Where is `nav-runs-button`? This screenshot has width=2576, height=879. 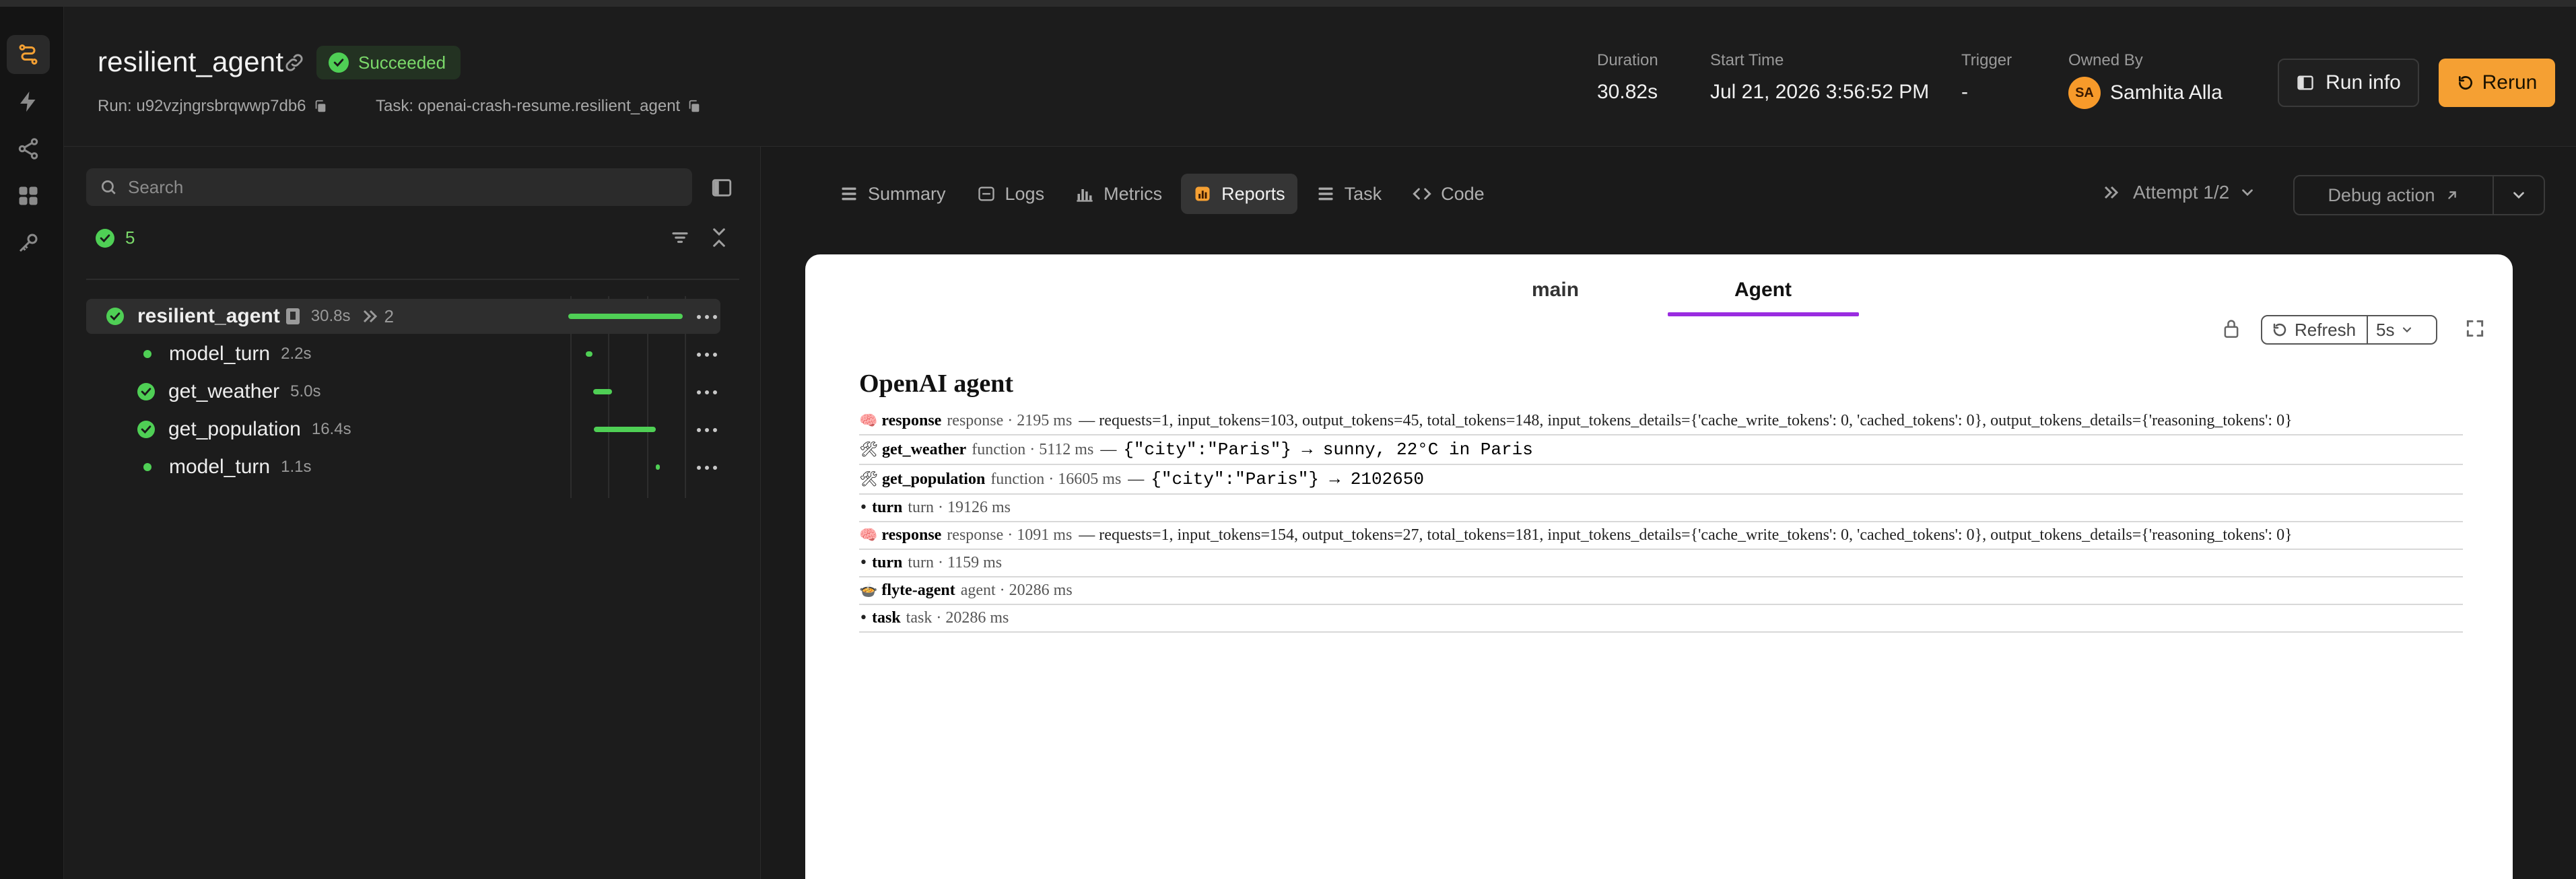 nav-runs-button is located at coordinates (28, 54).